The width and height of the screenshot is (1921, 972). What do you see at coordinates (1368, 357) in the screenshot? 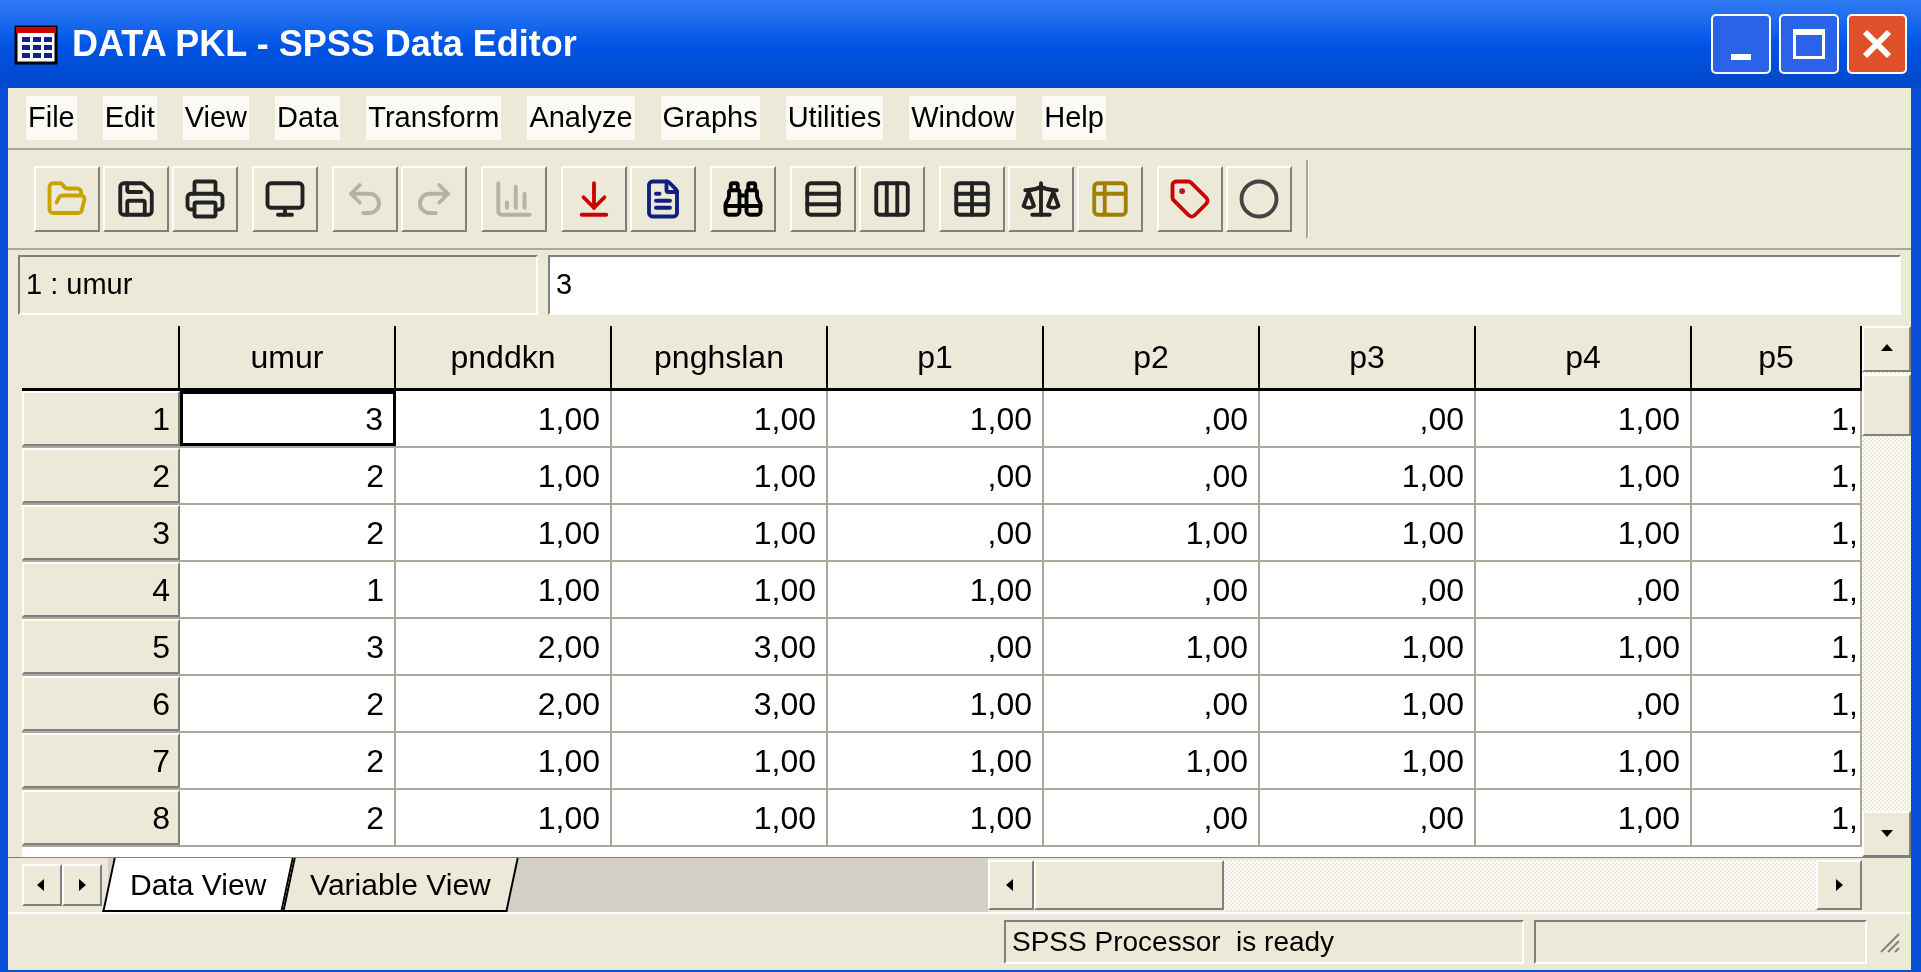
I see `column-header: p3` at bounding box center [1368, 357].